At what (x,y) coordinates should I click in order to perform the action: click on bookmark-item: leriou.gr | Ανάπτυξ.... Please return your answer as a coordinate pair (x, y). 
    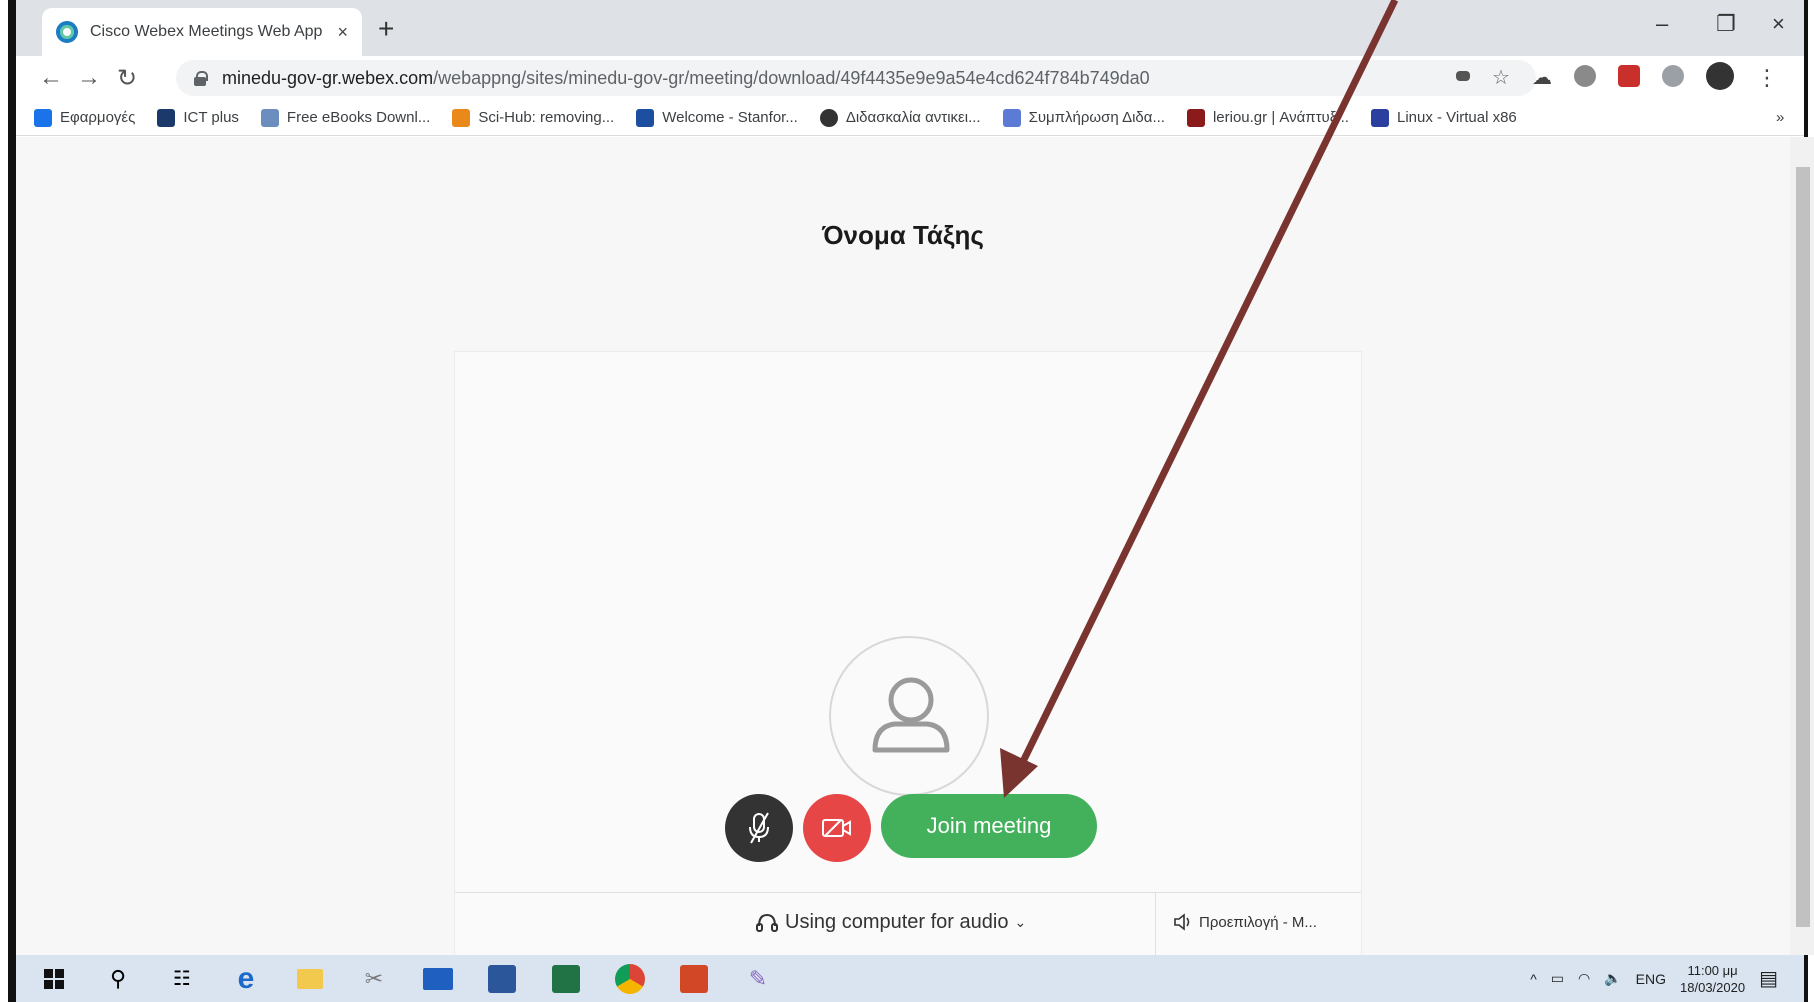
    Looking at the image, I should click on (1267, 117).